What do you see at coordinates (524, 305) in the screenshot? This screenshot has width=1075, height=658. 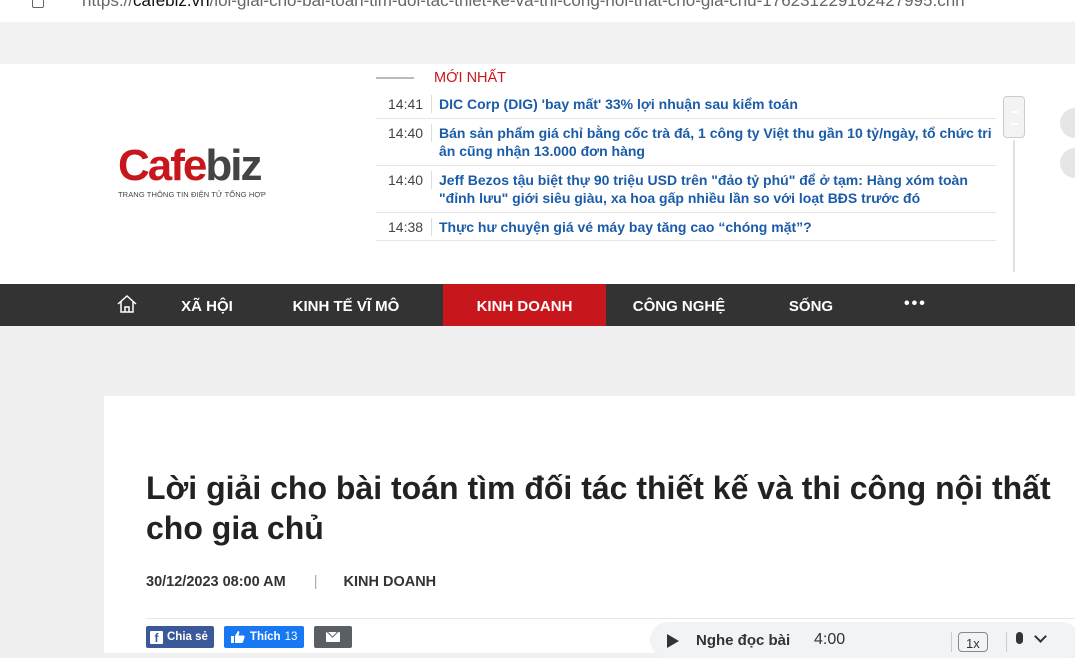 I see `nav-item-kinh-doanh: KINH DOANH` at bounding box center [524, 305].